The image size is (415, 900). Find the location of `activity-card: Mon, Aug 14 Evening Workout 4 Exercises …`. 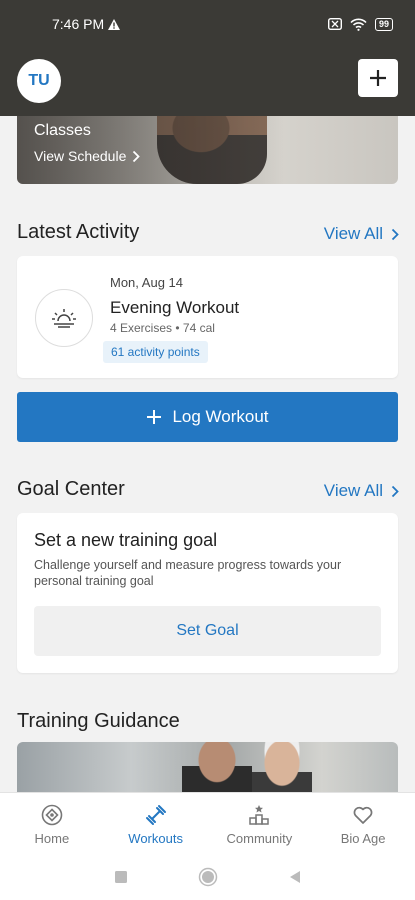

activity-card: Mon, Aug 14 Evening Workout 4 Exercises … is located at coordinates (207, 317).